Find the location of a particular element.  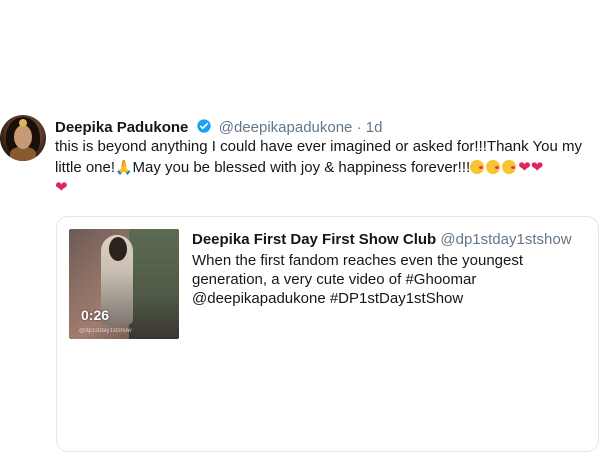

tweet-header: Deepika Padukone @deepikapadukone · 1d is located at coordinates (218, 128).